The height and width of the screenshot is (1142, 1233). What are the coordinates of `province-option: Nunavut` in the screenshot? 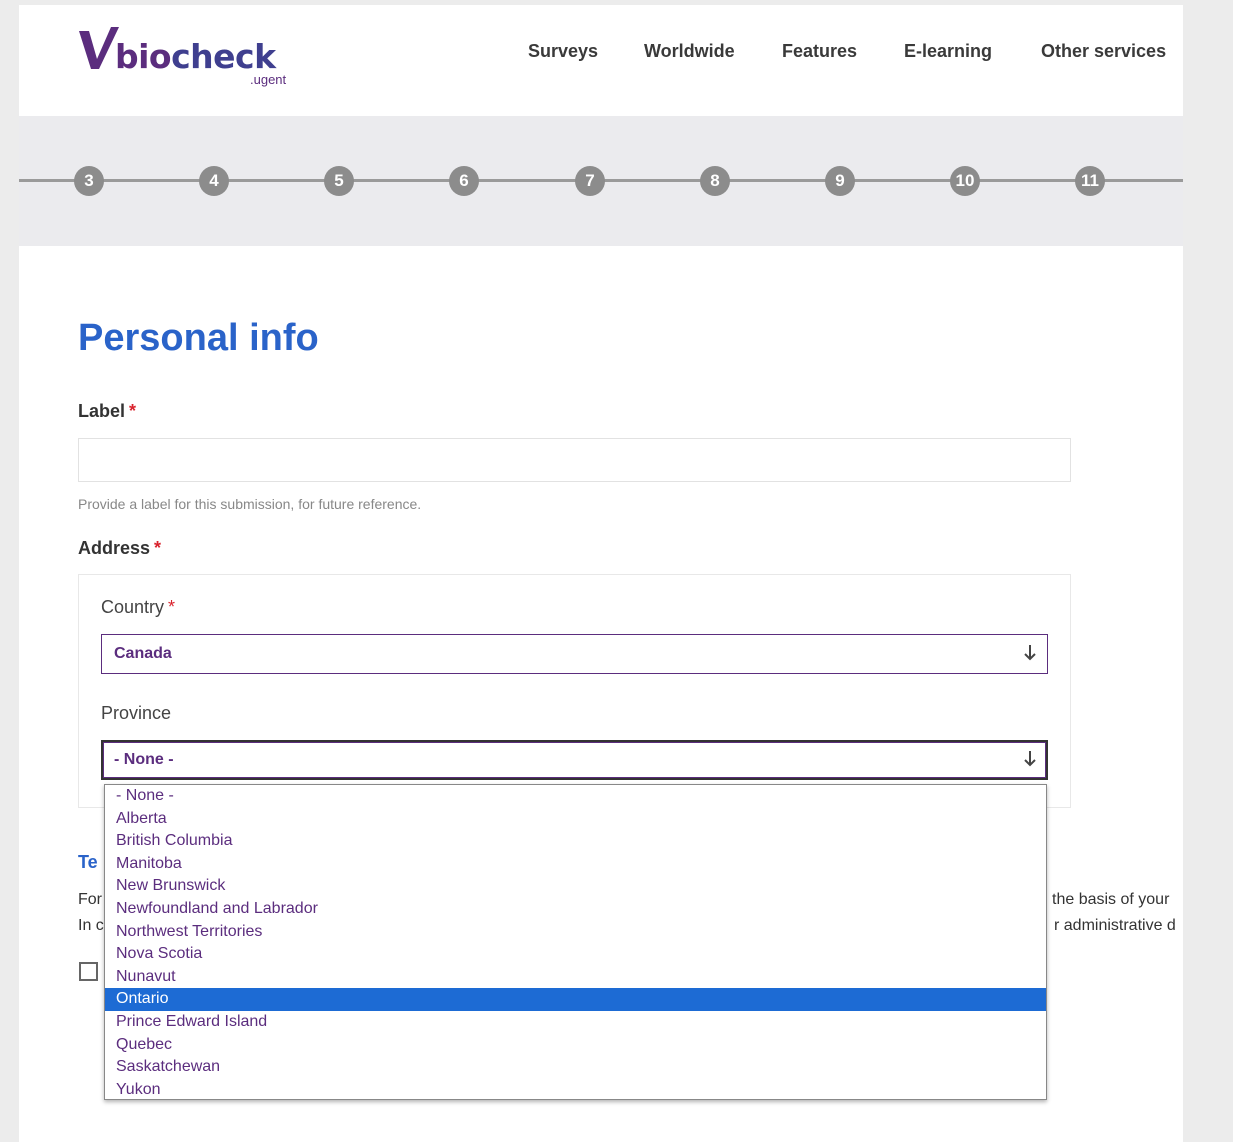 It's located at (575, 977).